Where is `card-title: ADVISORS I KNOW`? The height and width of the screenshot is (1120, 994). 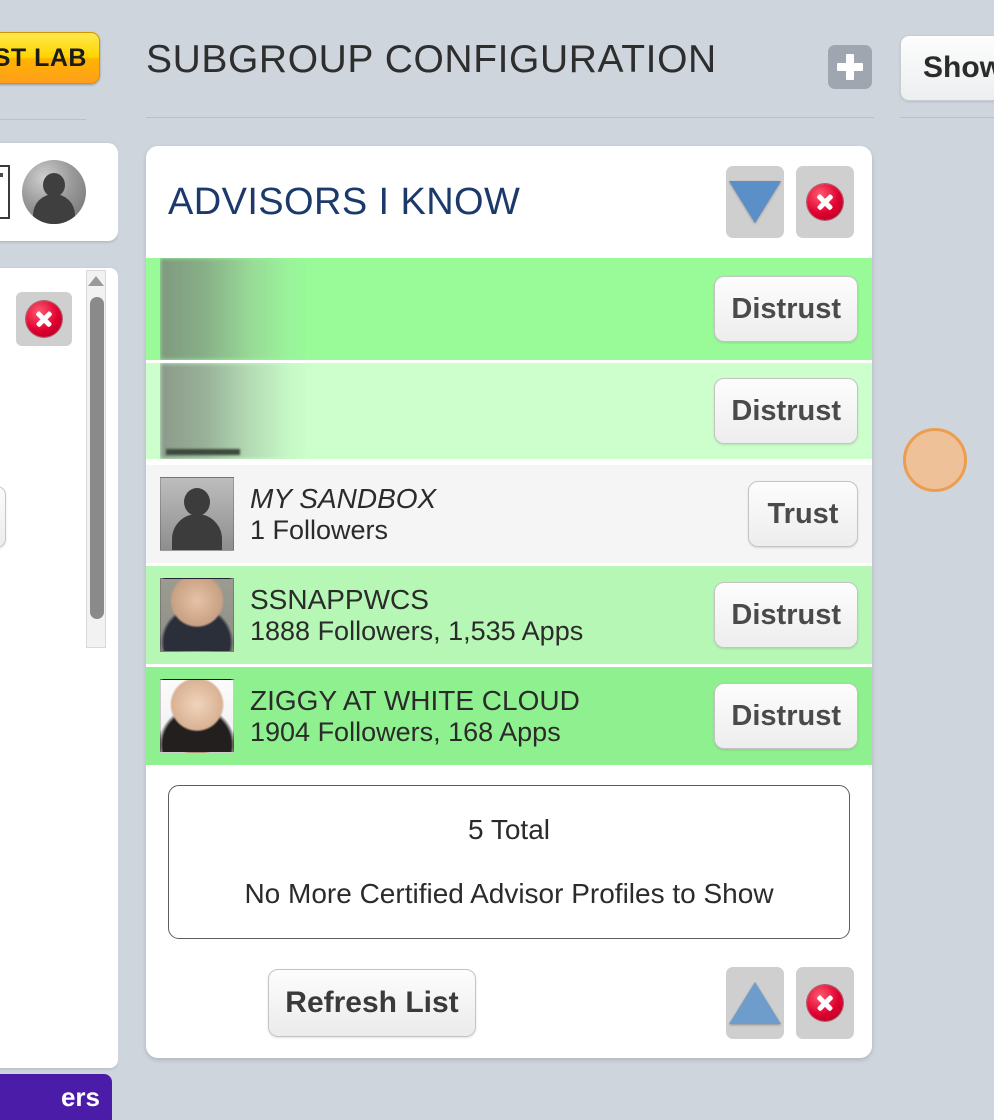 card-title: ADVISORS I KNOW is located at coordinates (344, 201).